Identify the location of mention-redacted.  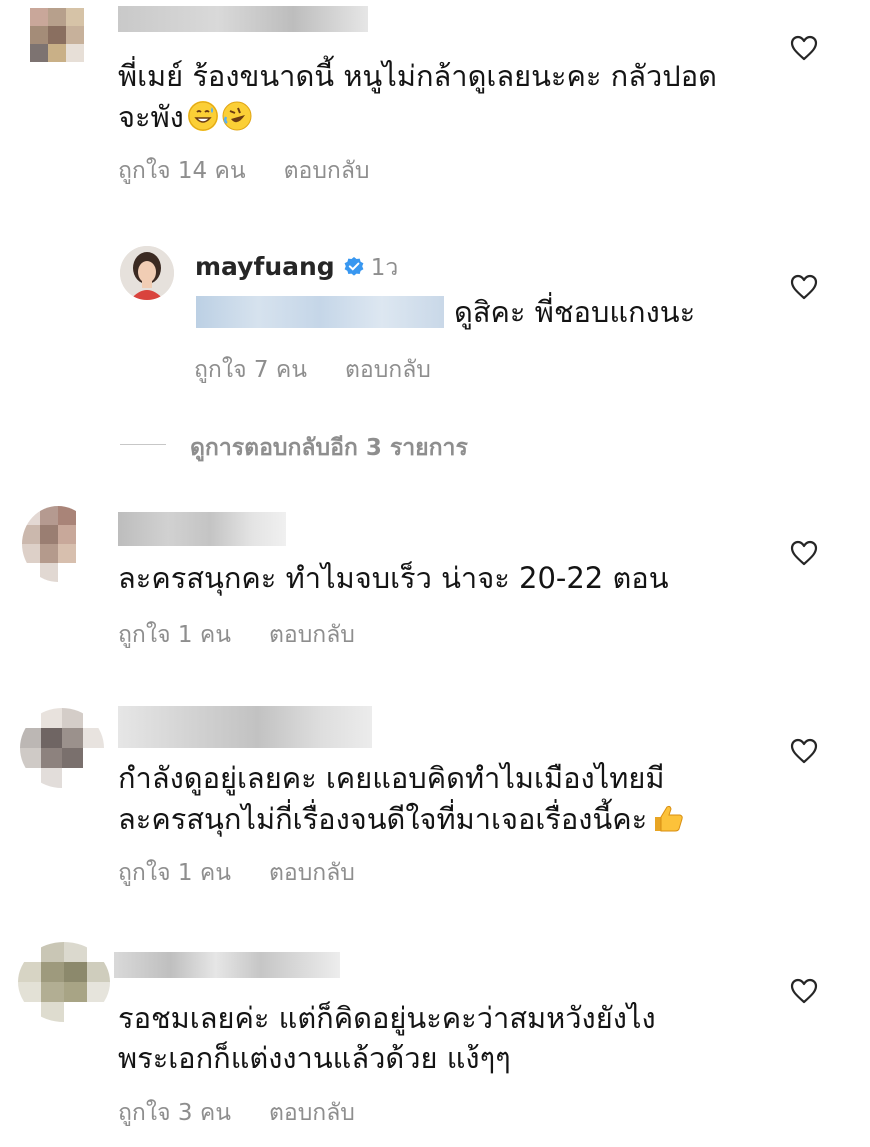
(320, 312).